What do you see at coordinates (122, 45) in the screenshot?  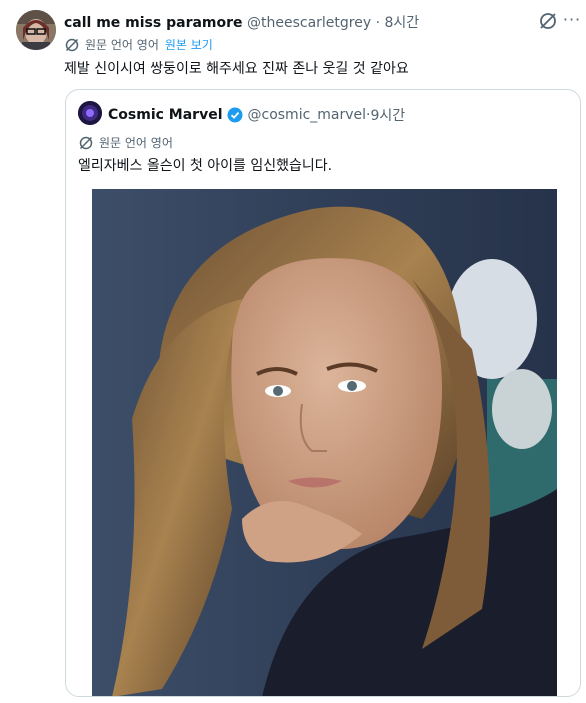 I see `translate-label: 원문 언어 영어` at bounding box center [122, 45].